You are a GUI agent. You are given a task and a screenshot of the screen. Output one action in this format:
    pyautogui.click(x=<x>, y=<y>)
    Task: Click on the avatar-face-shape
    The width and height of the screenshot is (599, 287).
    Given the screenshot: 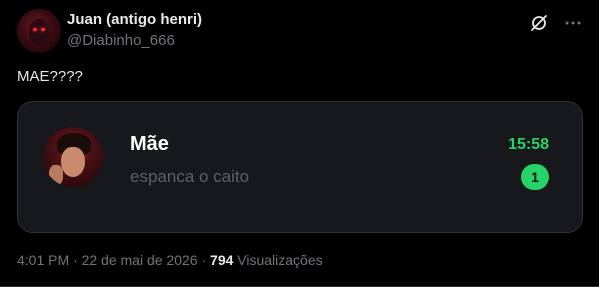 What is the action you would take?
    pyautogui.click(x=39, y=32)
    